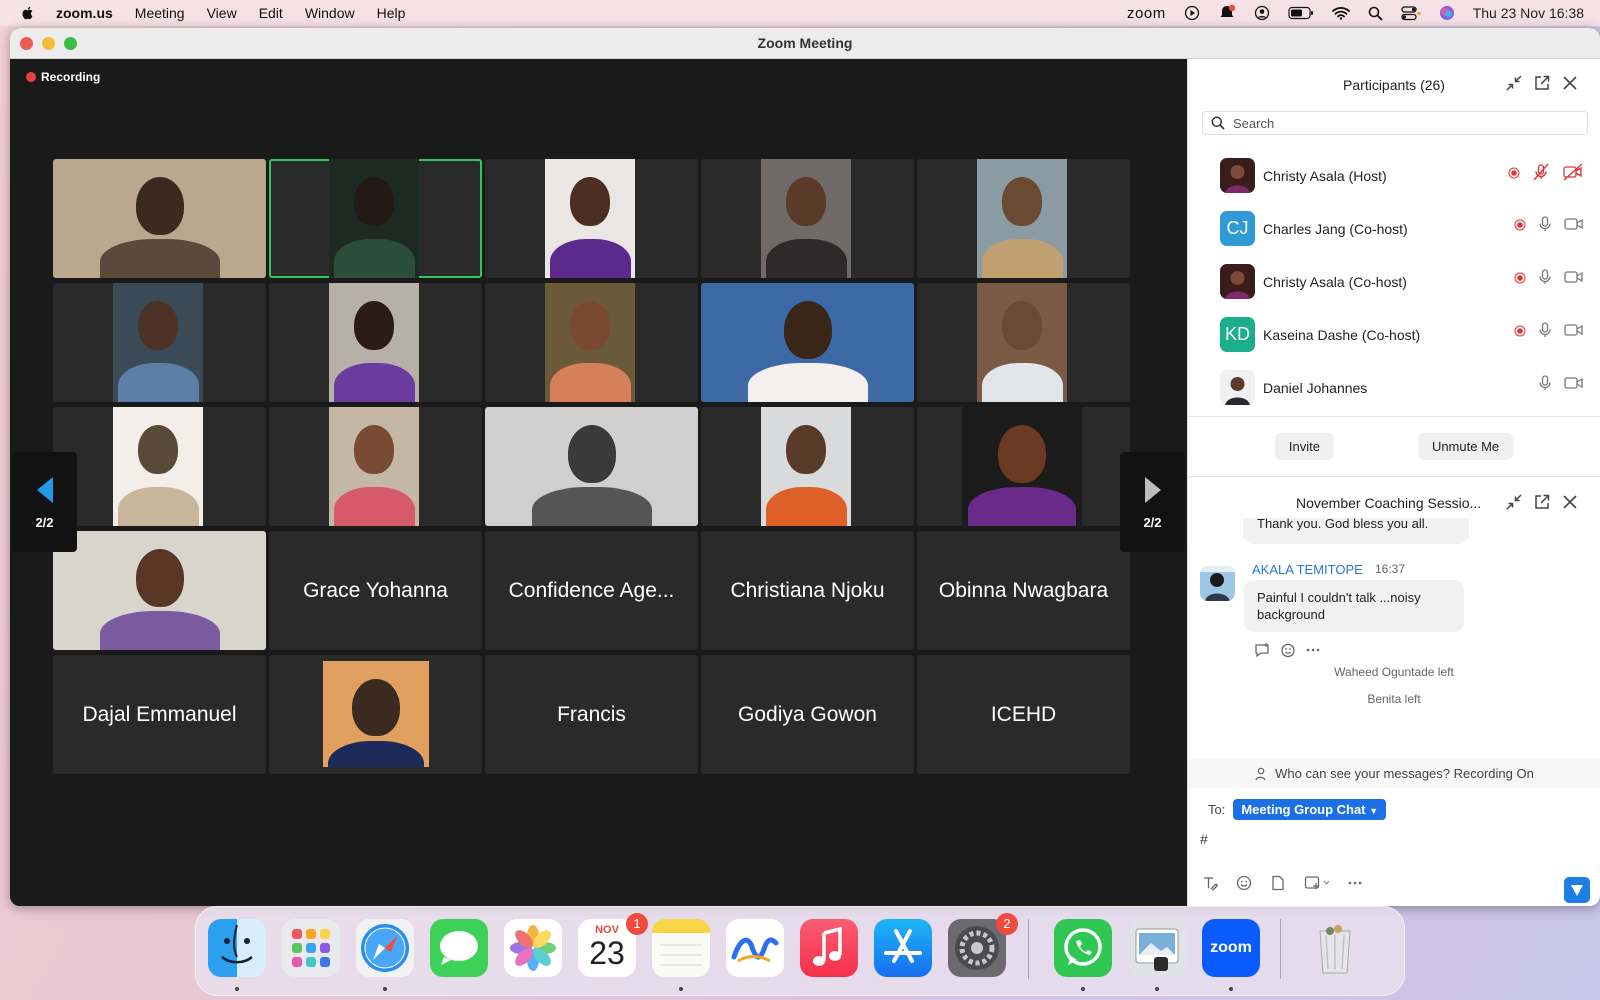 The width and height of the screenshot is (1600, 1000). Describe the element at coordinates (330, 13) in the screenshot. I see `menu-window: Window` at that location.